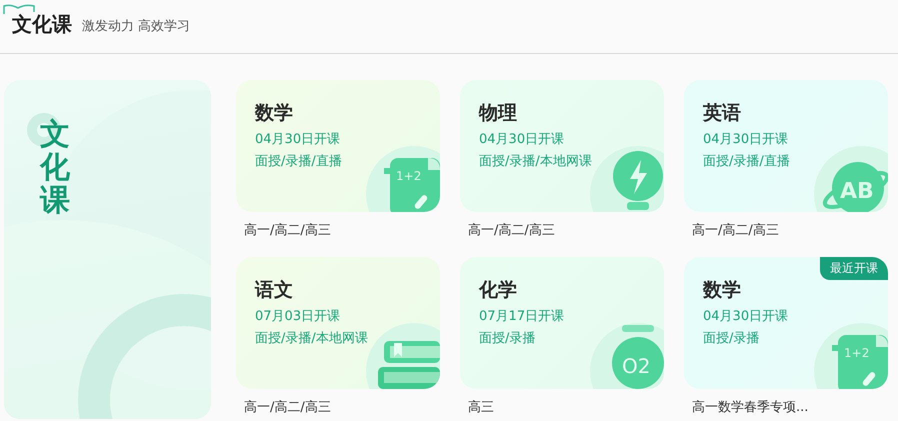 The width and height of the screenshot is (898, 421). I want to click on course-card: O2 化学 07月17日开课 面授/录播, so click(562, 322).